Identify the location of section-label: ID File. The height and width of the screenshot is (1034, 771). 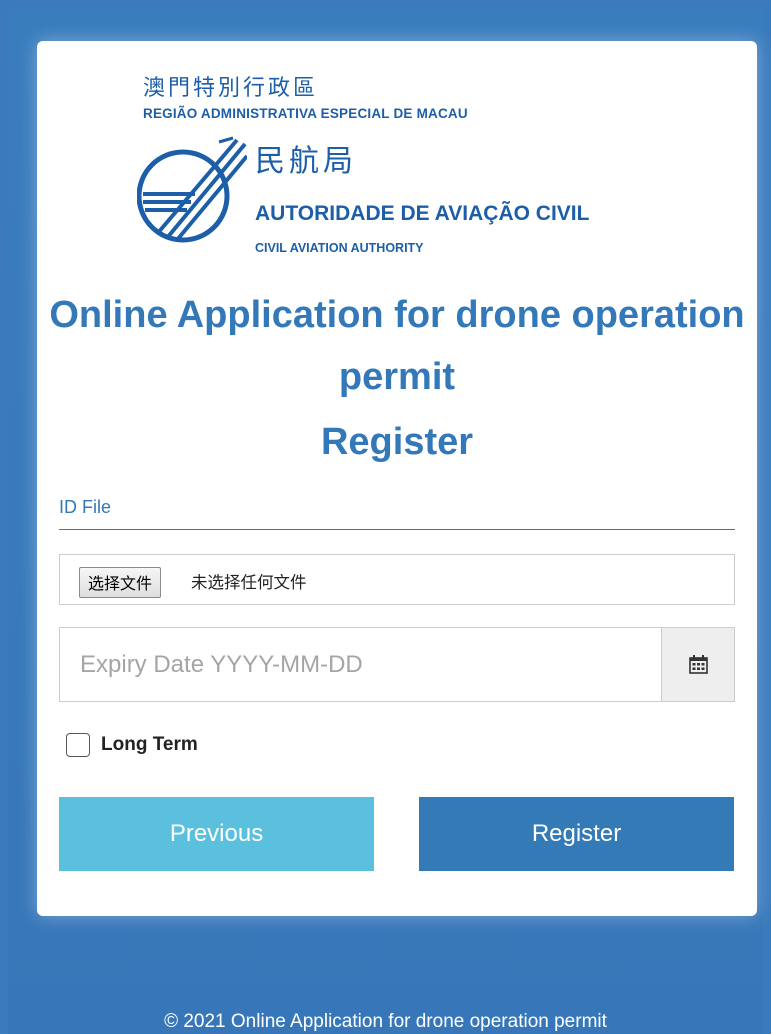
(85, 507).